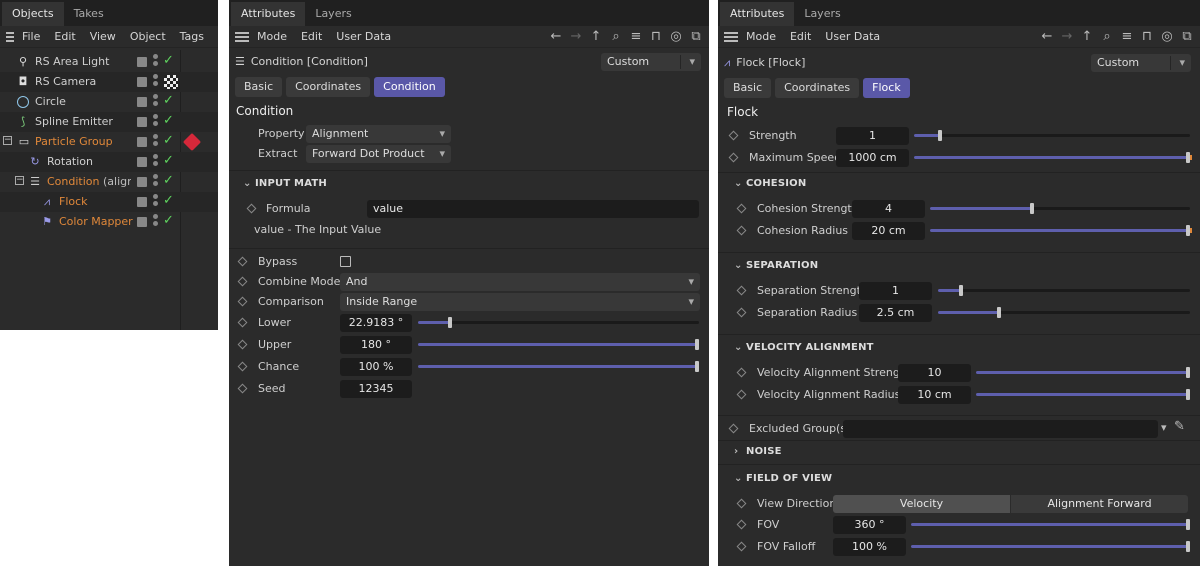 The width and height of the screenshot is (1200, 566). I want to click on object-row-spline-emitter: ⟆ Spline Emitter ✓, so click(109, 122).